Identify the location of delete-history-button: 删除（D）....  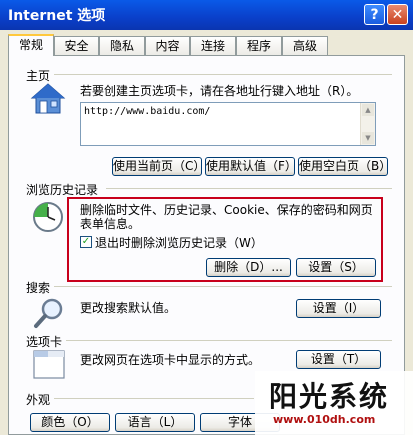
(248, 267).